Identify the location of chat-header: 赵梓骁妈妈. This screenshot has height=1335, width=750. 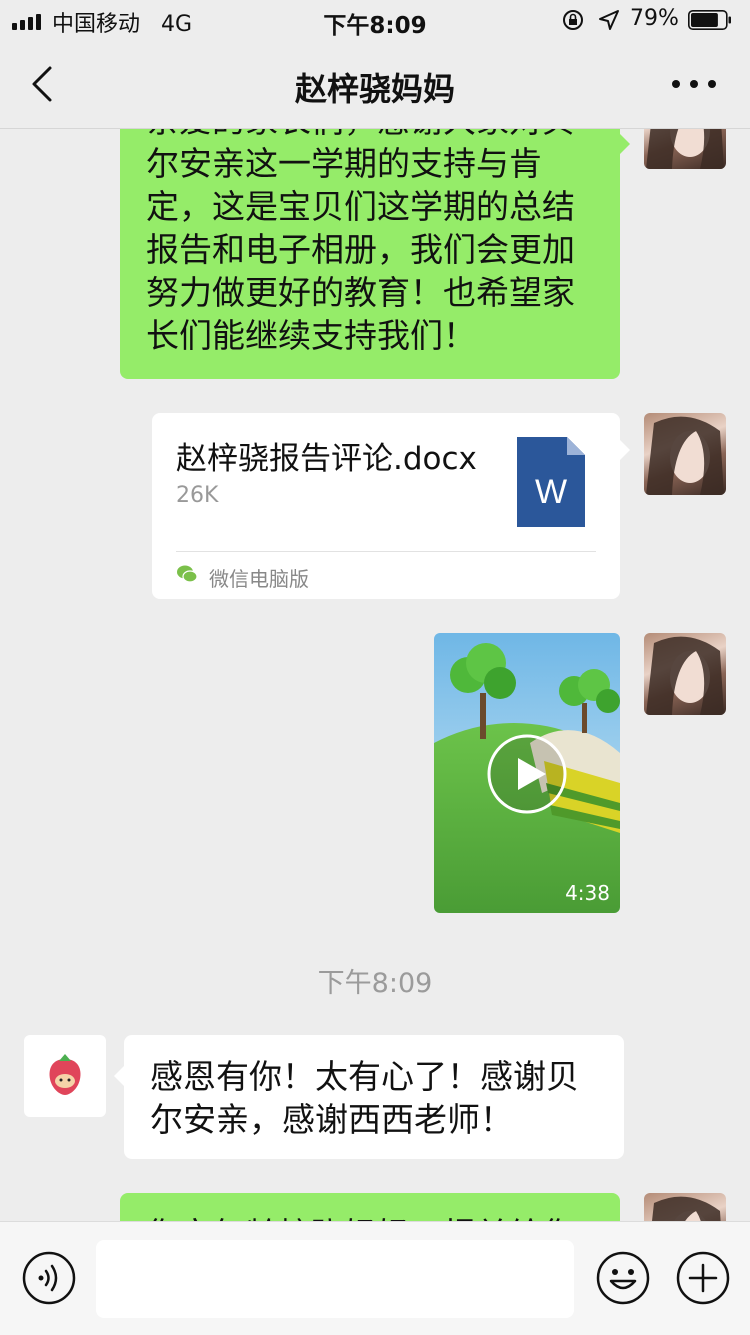
(375, 84).